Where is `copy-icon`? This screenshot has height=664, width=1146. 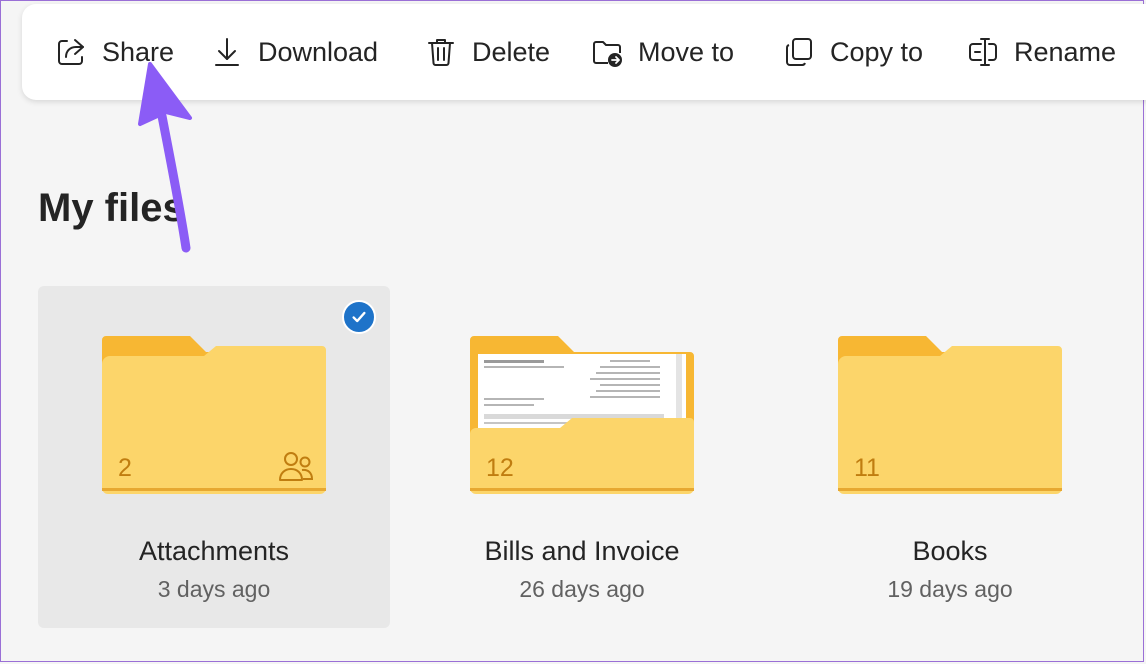 copy-icon is located at coordinates (799, 52).